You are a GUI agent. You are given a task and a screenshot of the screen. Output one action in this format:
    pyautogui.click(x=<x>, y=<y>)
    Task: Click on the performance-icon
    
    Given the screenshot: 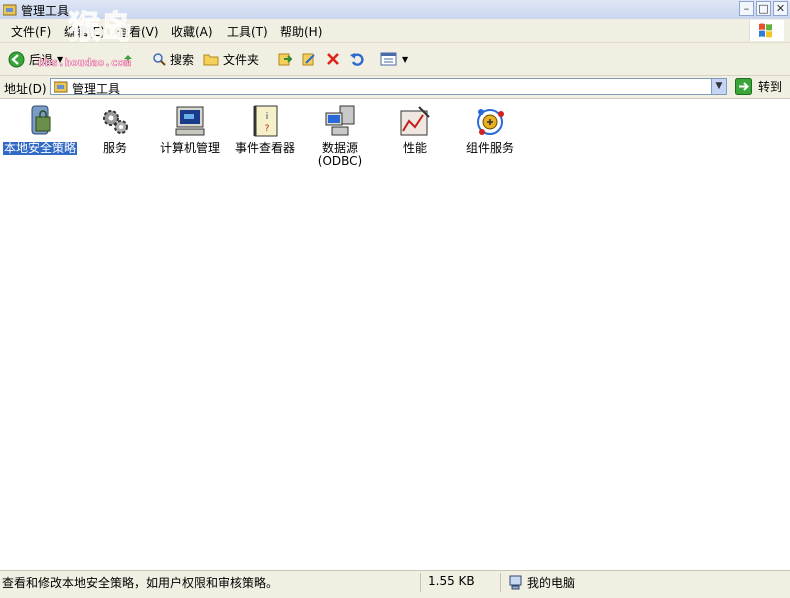 What is the action you would take?
    pyautogui.click(x=415, y=121)
    